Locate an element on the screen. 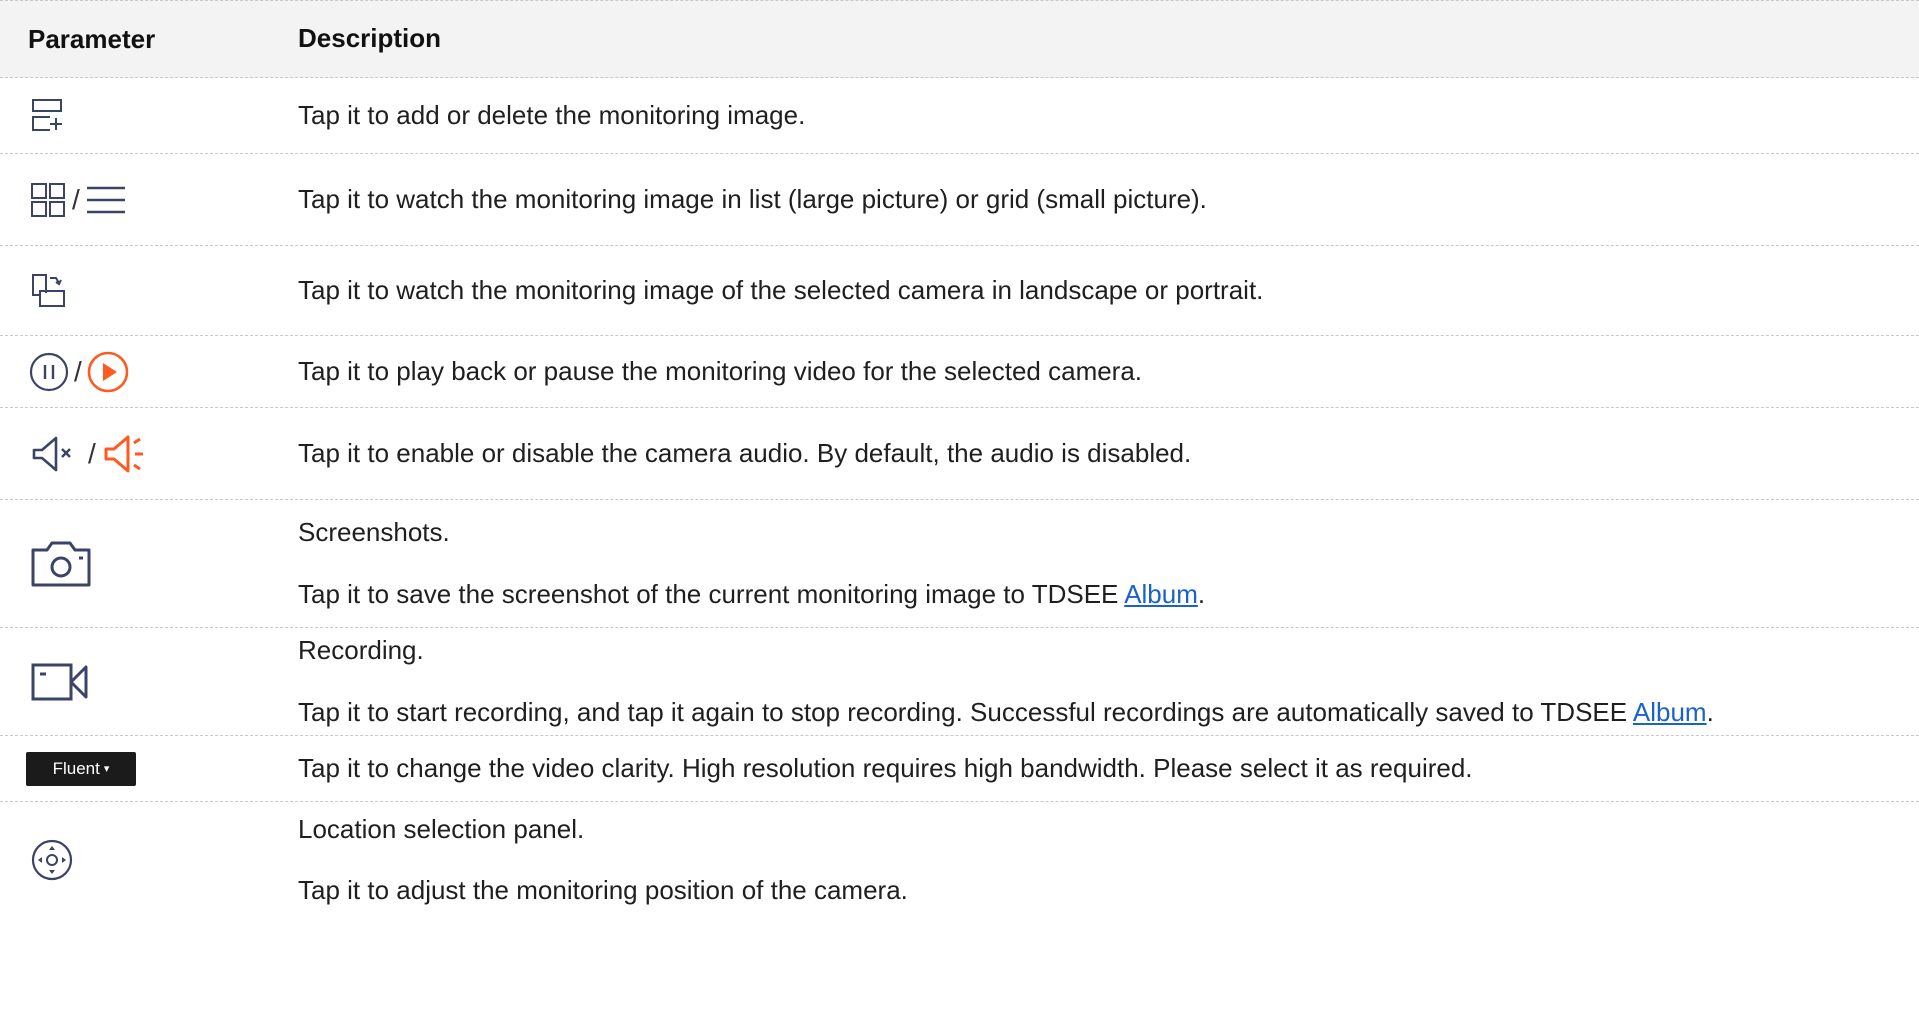  grid-view-icon is located at coordinates (48, 200).